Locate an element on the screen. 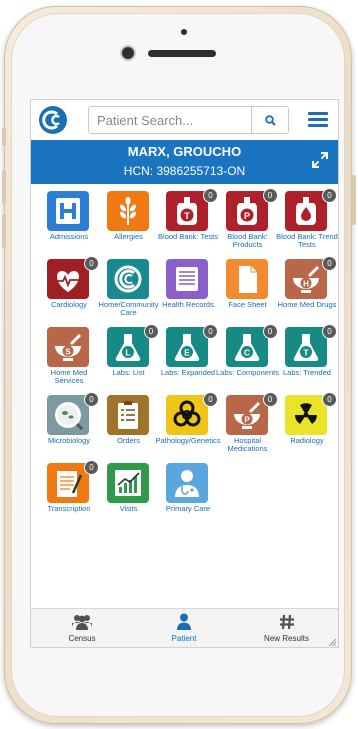 The width and height of the screenshot is (358, 729). flask-l-icon: L is located at coordinates (127, 347).